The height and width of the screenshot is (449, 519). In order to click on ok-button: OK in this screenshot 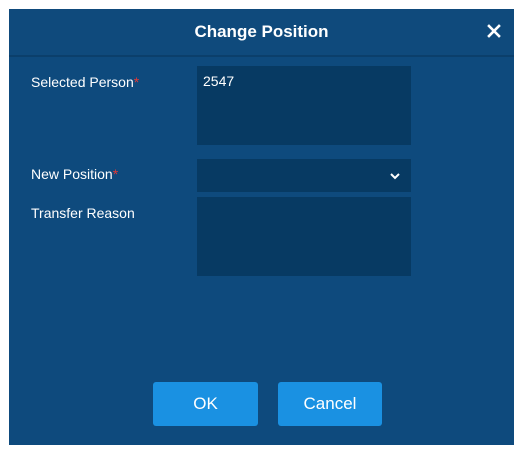, I will do `click(205, 404)`.